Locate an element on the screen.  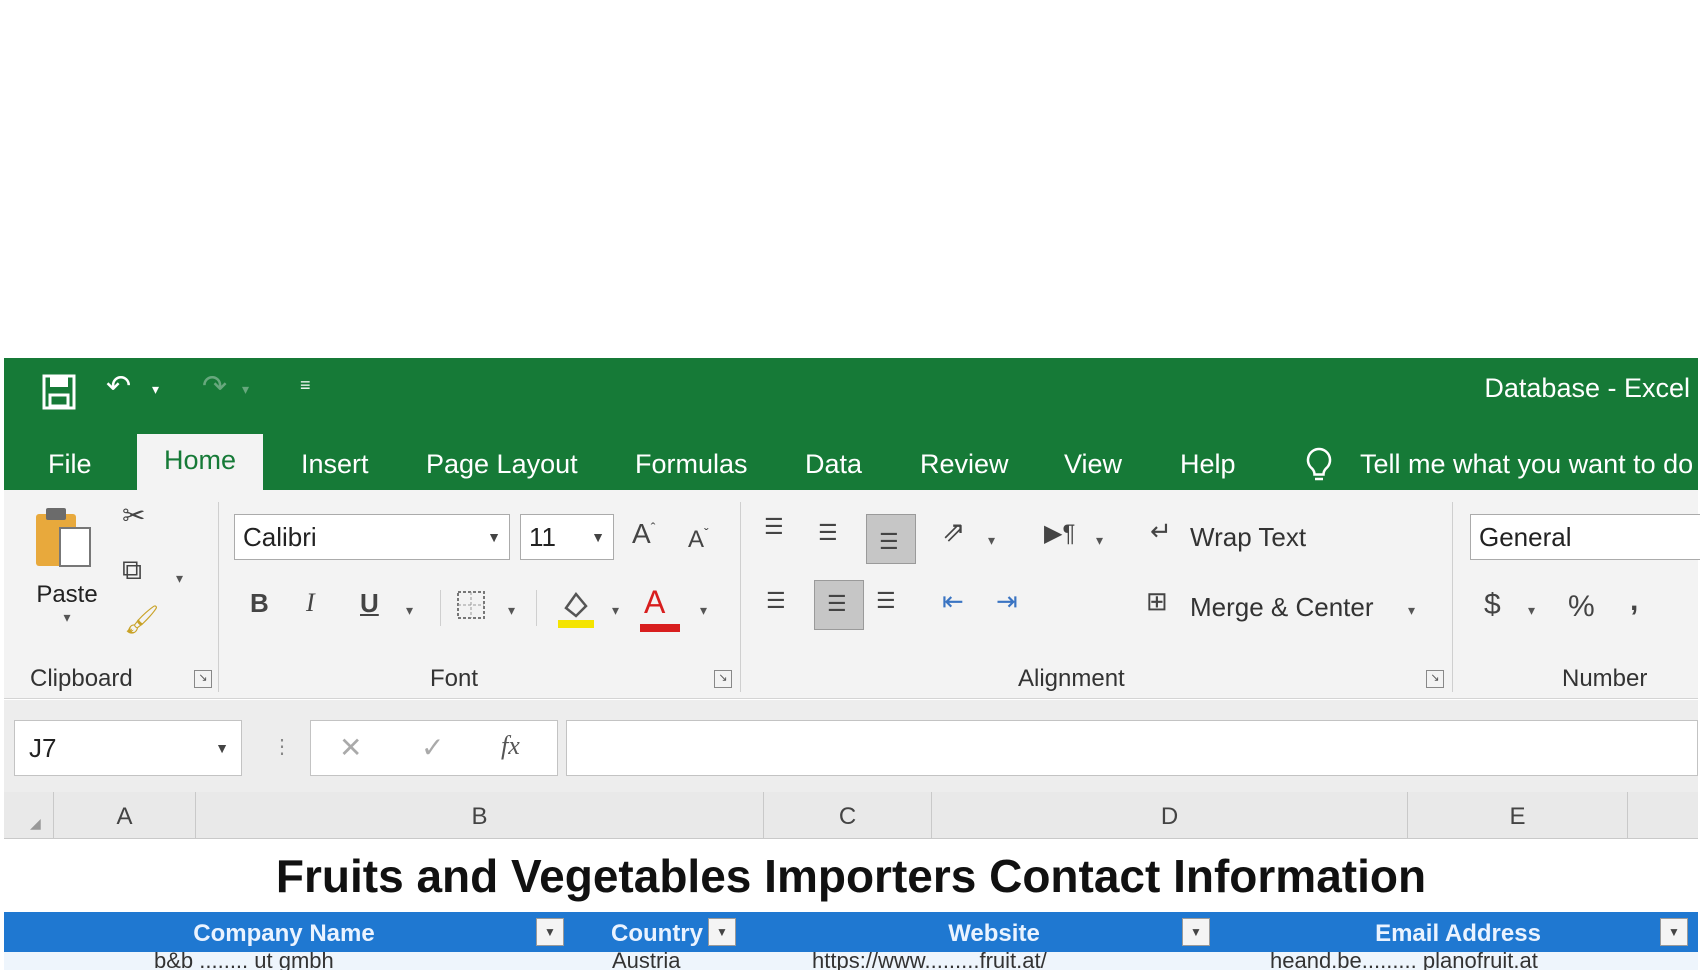
email-address-filter-button: ▼ is located at coordinates (1674, 932).